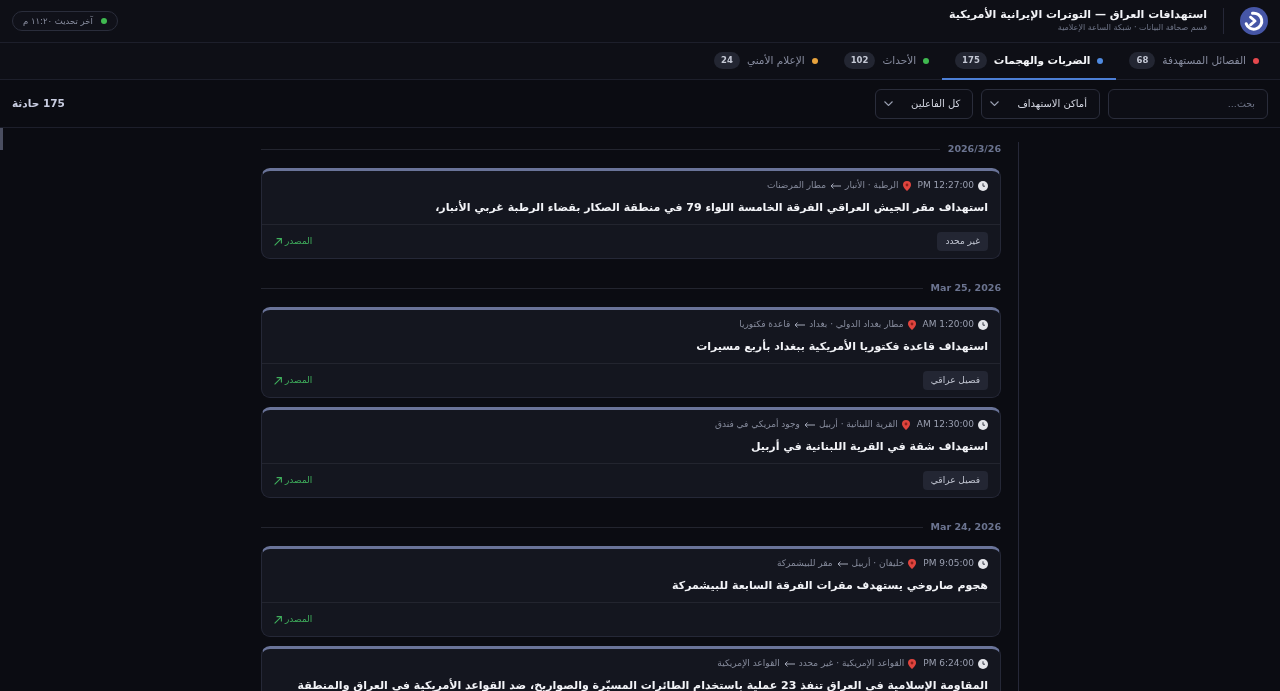 The image size is (1280, 691). I want to click on tab-count: 175, so click(971, 60).